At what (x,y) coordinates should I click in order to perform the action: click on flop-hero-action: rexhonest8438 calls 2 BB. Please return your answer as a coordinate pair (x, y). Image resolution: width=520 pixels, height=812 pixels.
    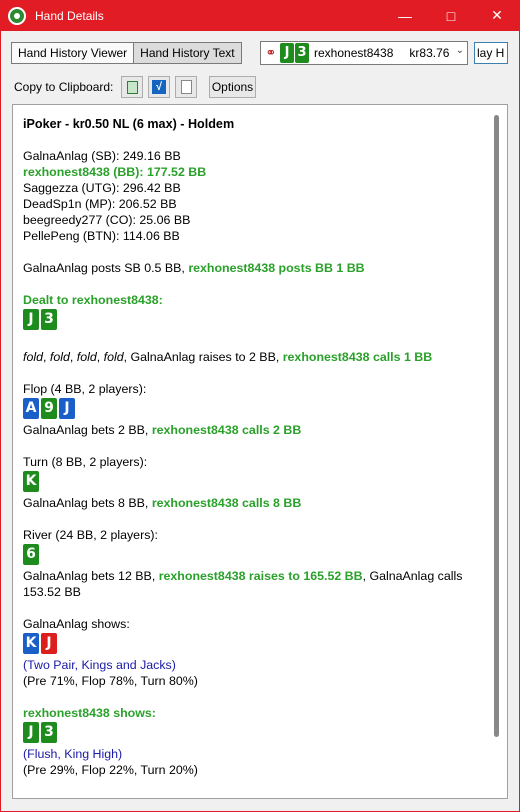
    Looking at the image, I should click on (226, 430).